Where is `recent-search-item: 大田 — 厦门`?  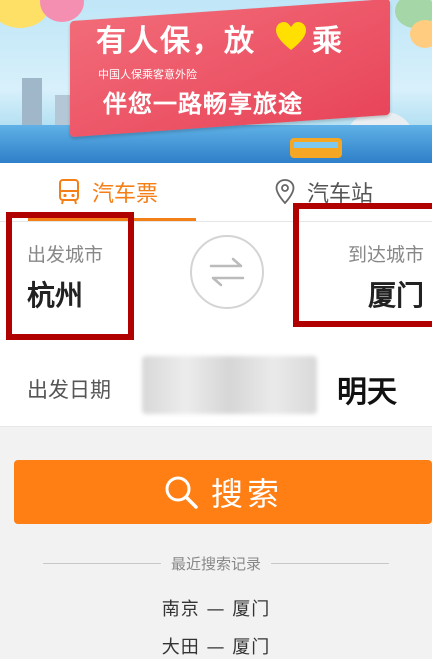
recent-search-item: 大田 — 厦门 is located at coordinates (216, 646).